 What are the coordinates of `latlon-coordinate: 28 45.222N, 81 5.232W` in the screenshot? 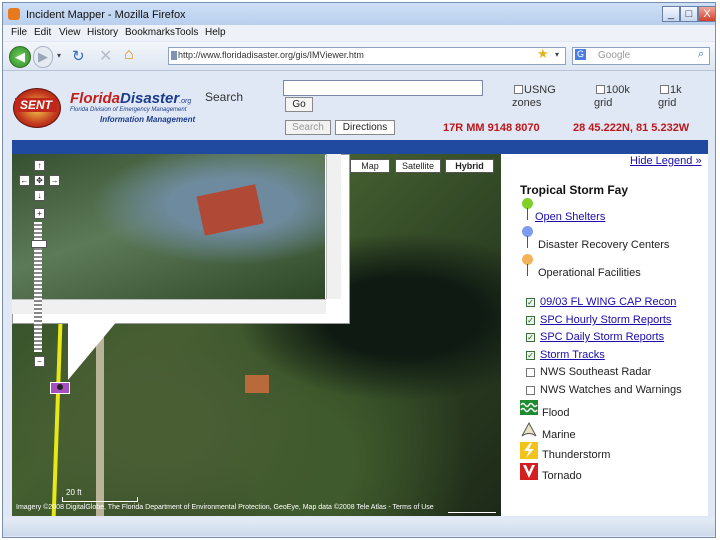 It's located at (631, 128).